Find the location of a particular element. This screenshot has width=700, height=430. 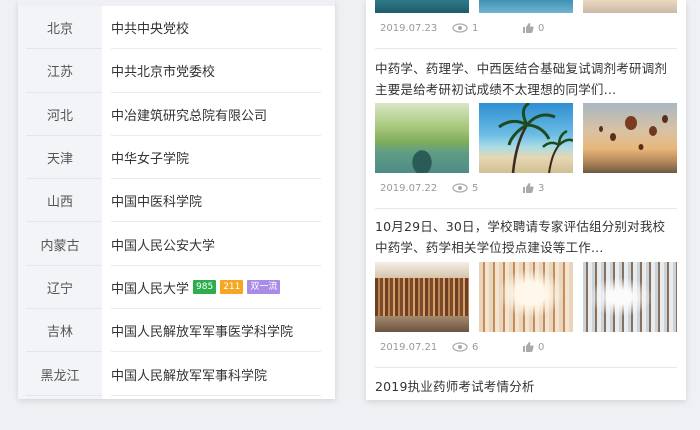

province-label: 山西 is located at coordinates (60, 201).